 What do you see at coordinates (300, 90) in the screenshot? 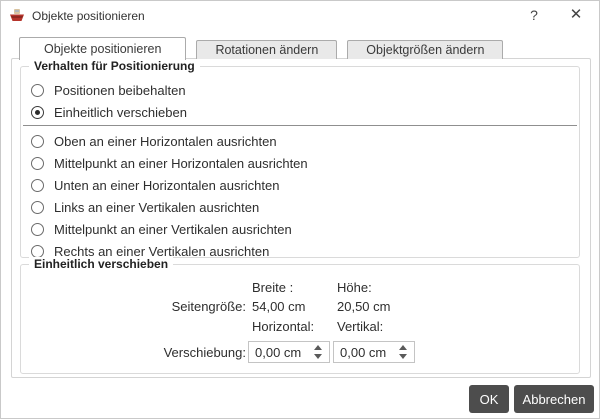
I see `radio-option-positionen-beibehalten: Positionen beibehalten` at bounding box center [300, 90].